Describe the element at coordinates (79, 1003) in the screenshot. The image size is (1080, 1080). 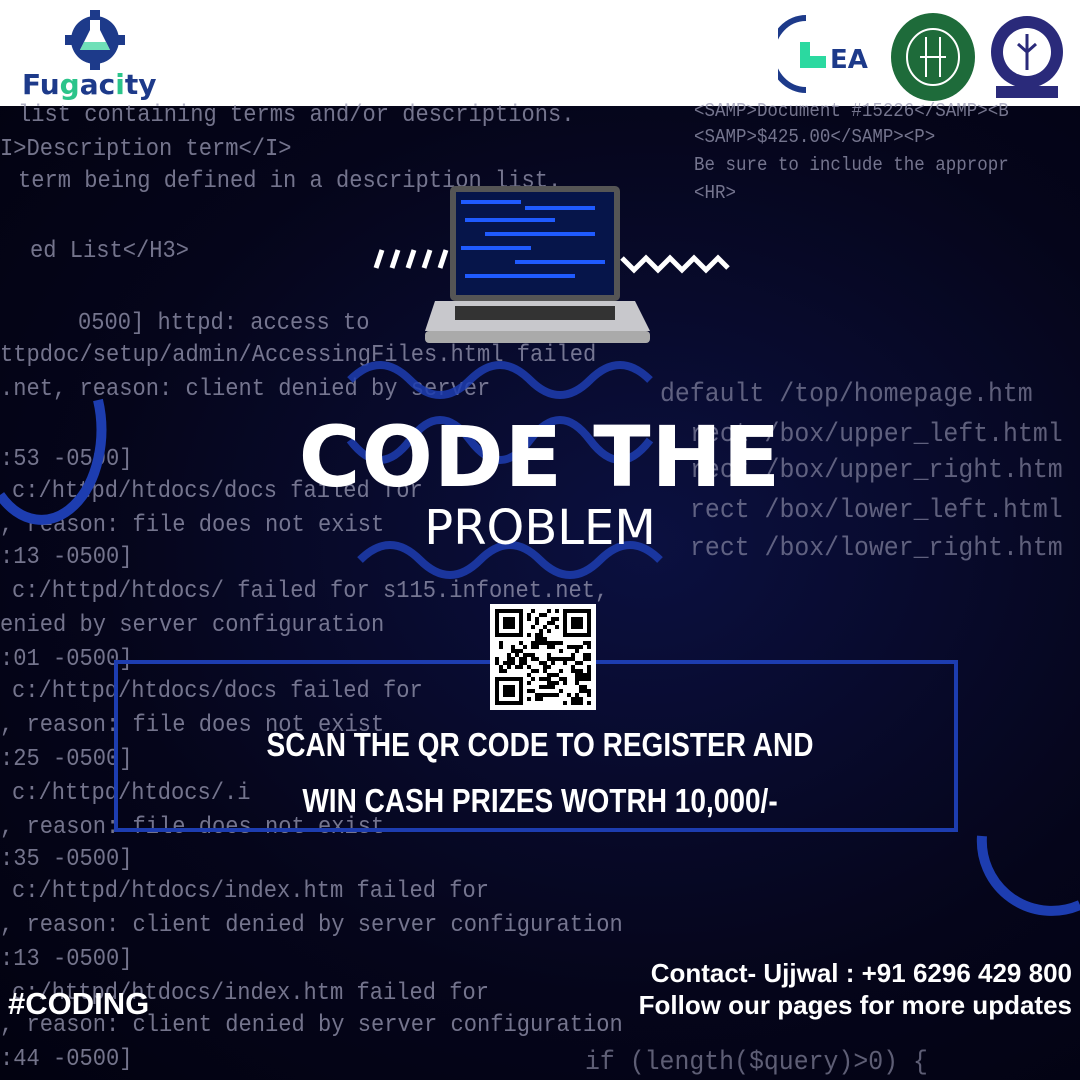
I see `hashtag: #CODING` at that location.